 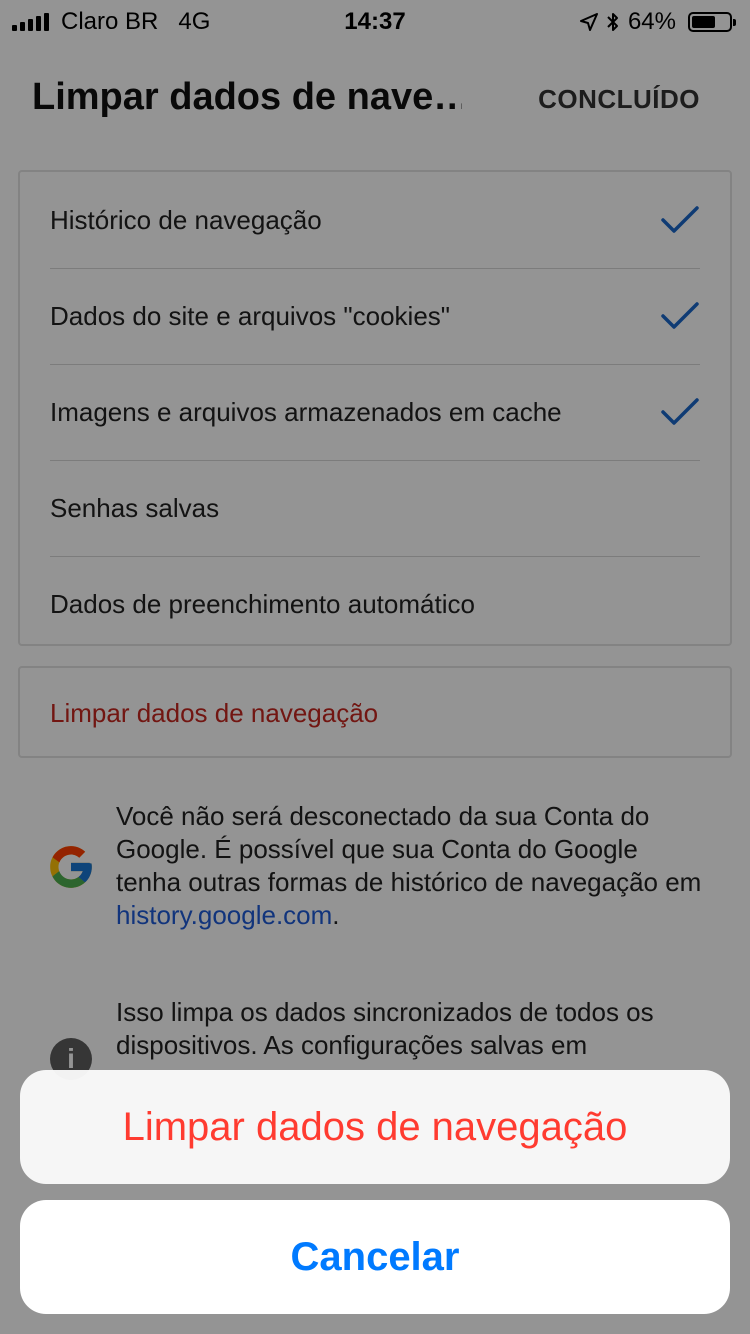 What do you see at coordinates (375, 1257) in the screenshot?
I see `action-sheet-cancel-button: Cancelar` at bounding box center [375, 1257].